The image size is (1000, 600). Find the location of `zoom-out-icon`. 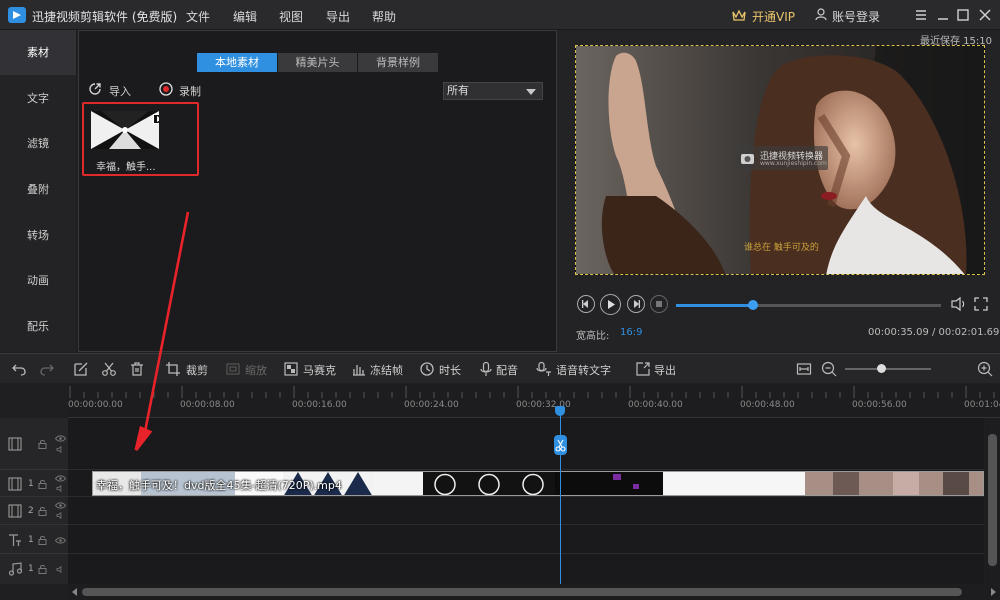

zoom-out-icon is located at coordinates (829, 369).